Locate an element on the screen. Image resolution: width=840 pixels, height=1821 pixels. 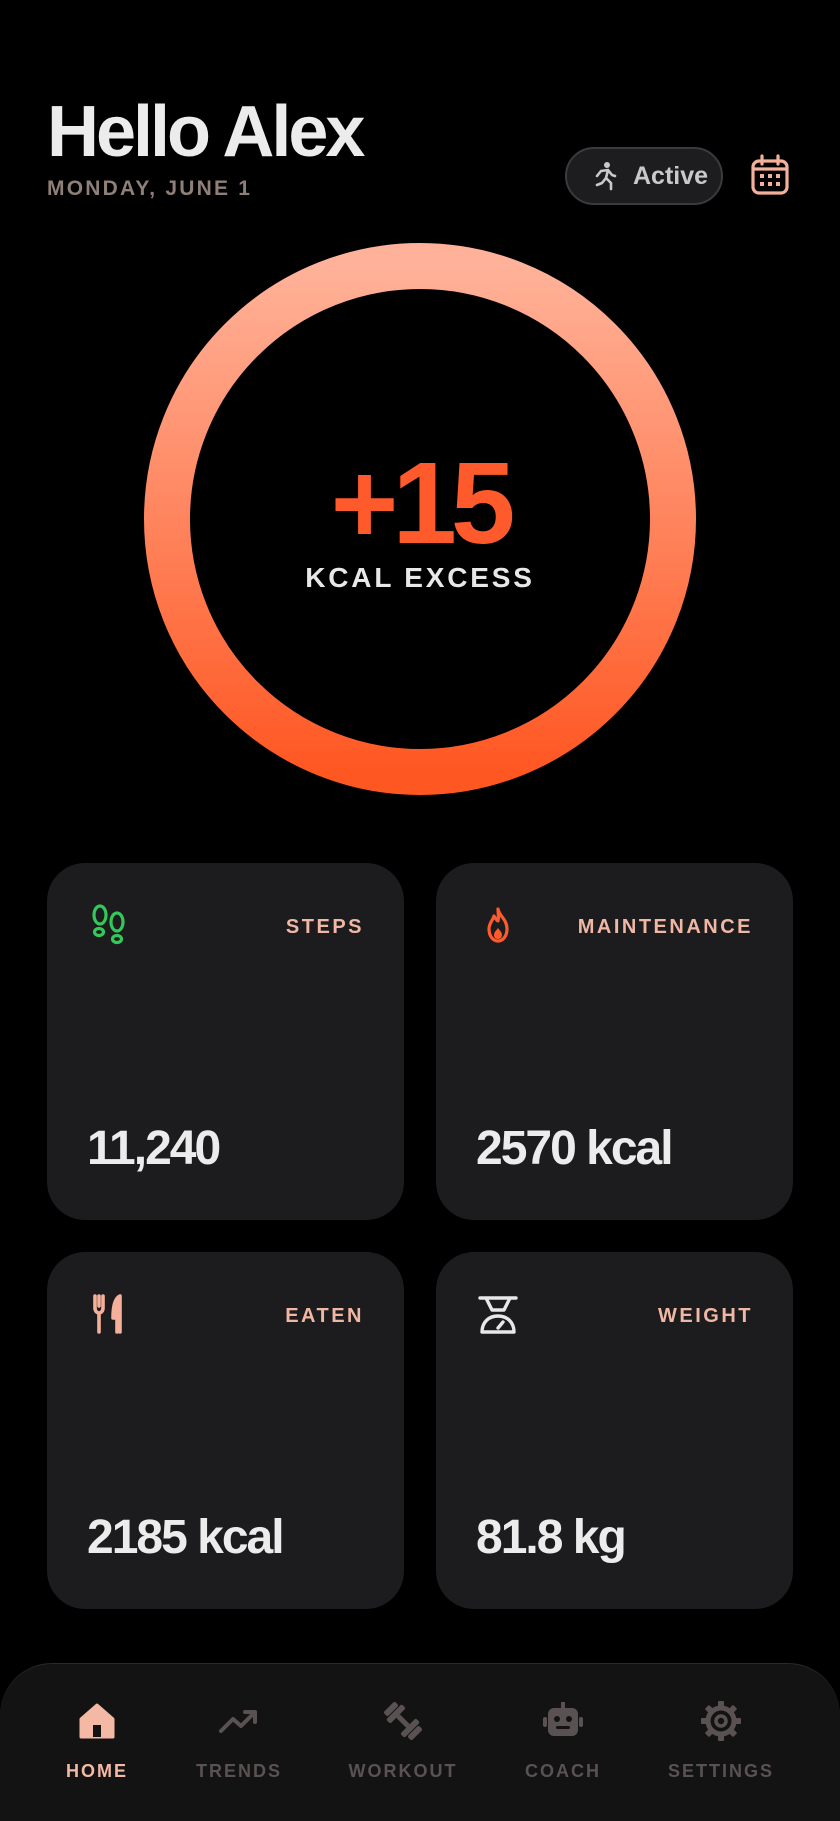
steps-value: 11,240 is located at coordinates (154, 1148).